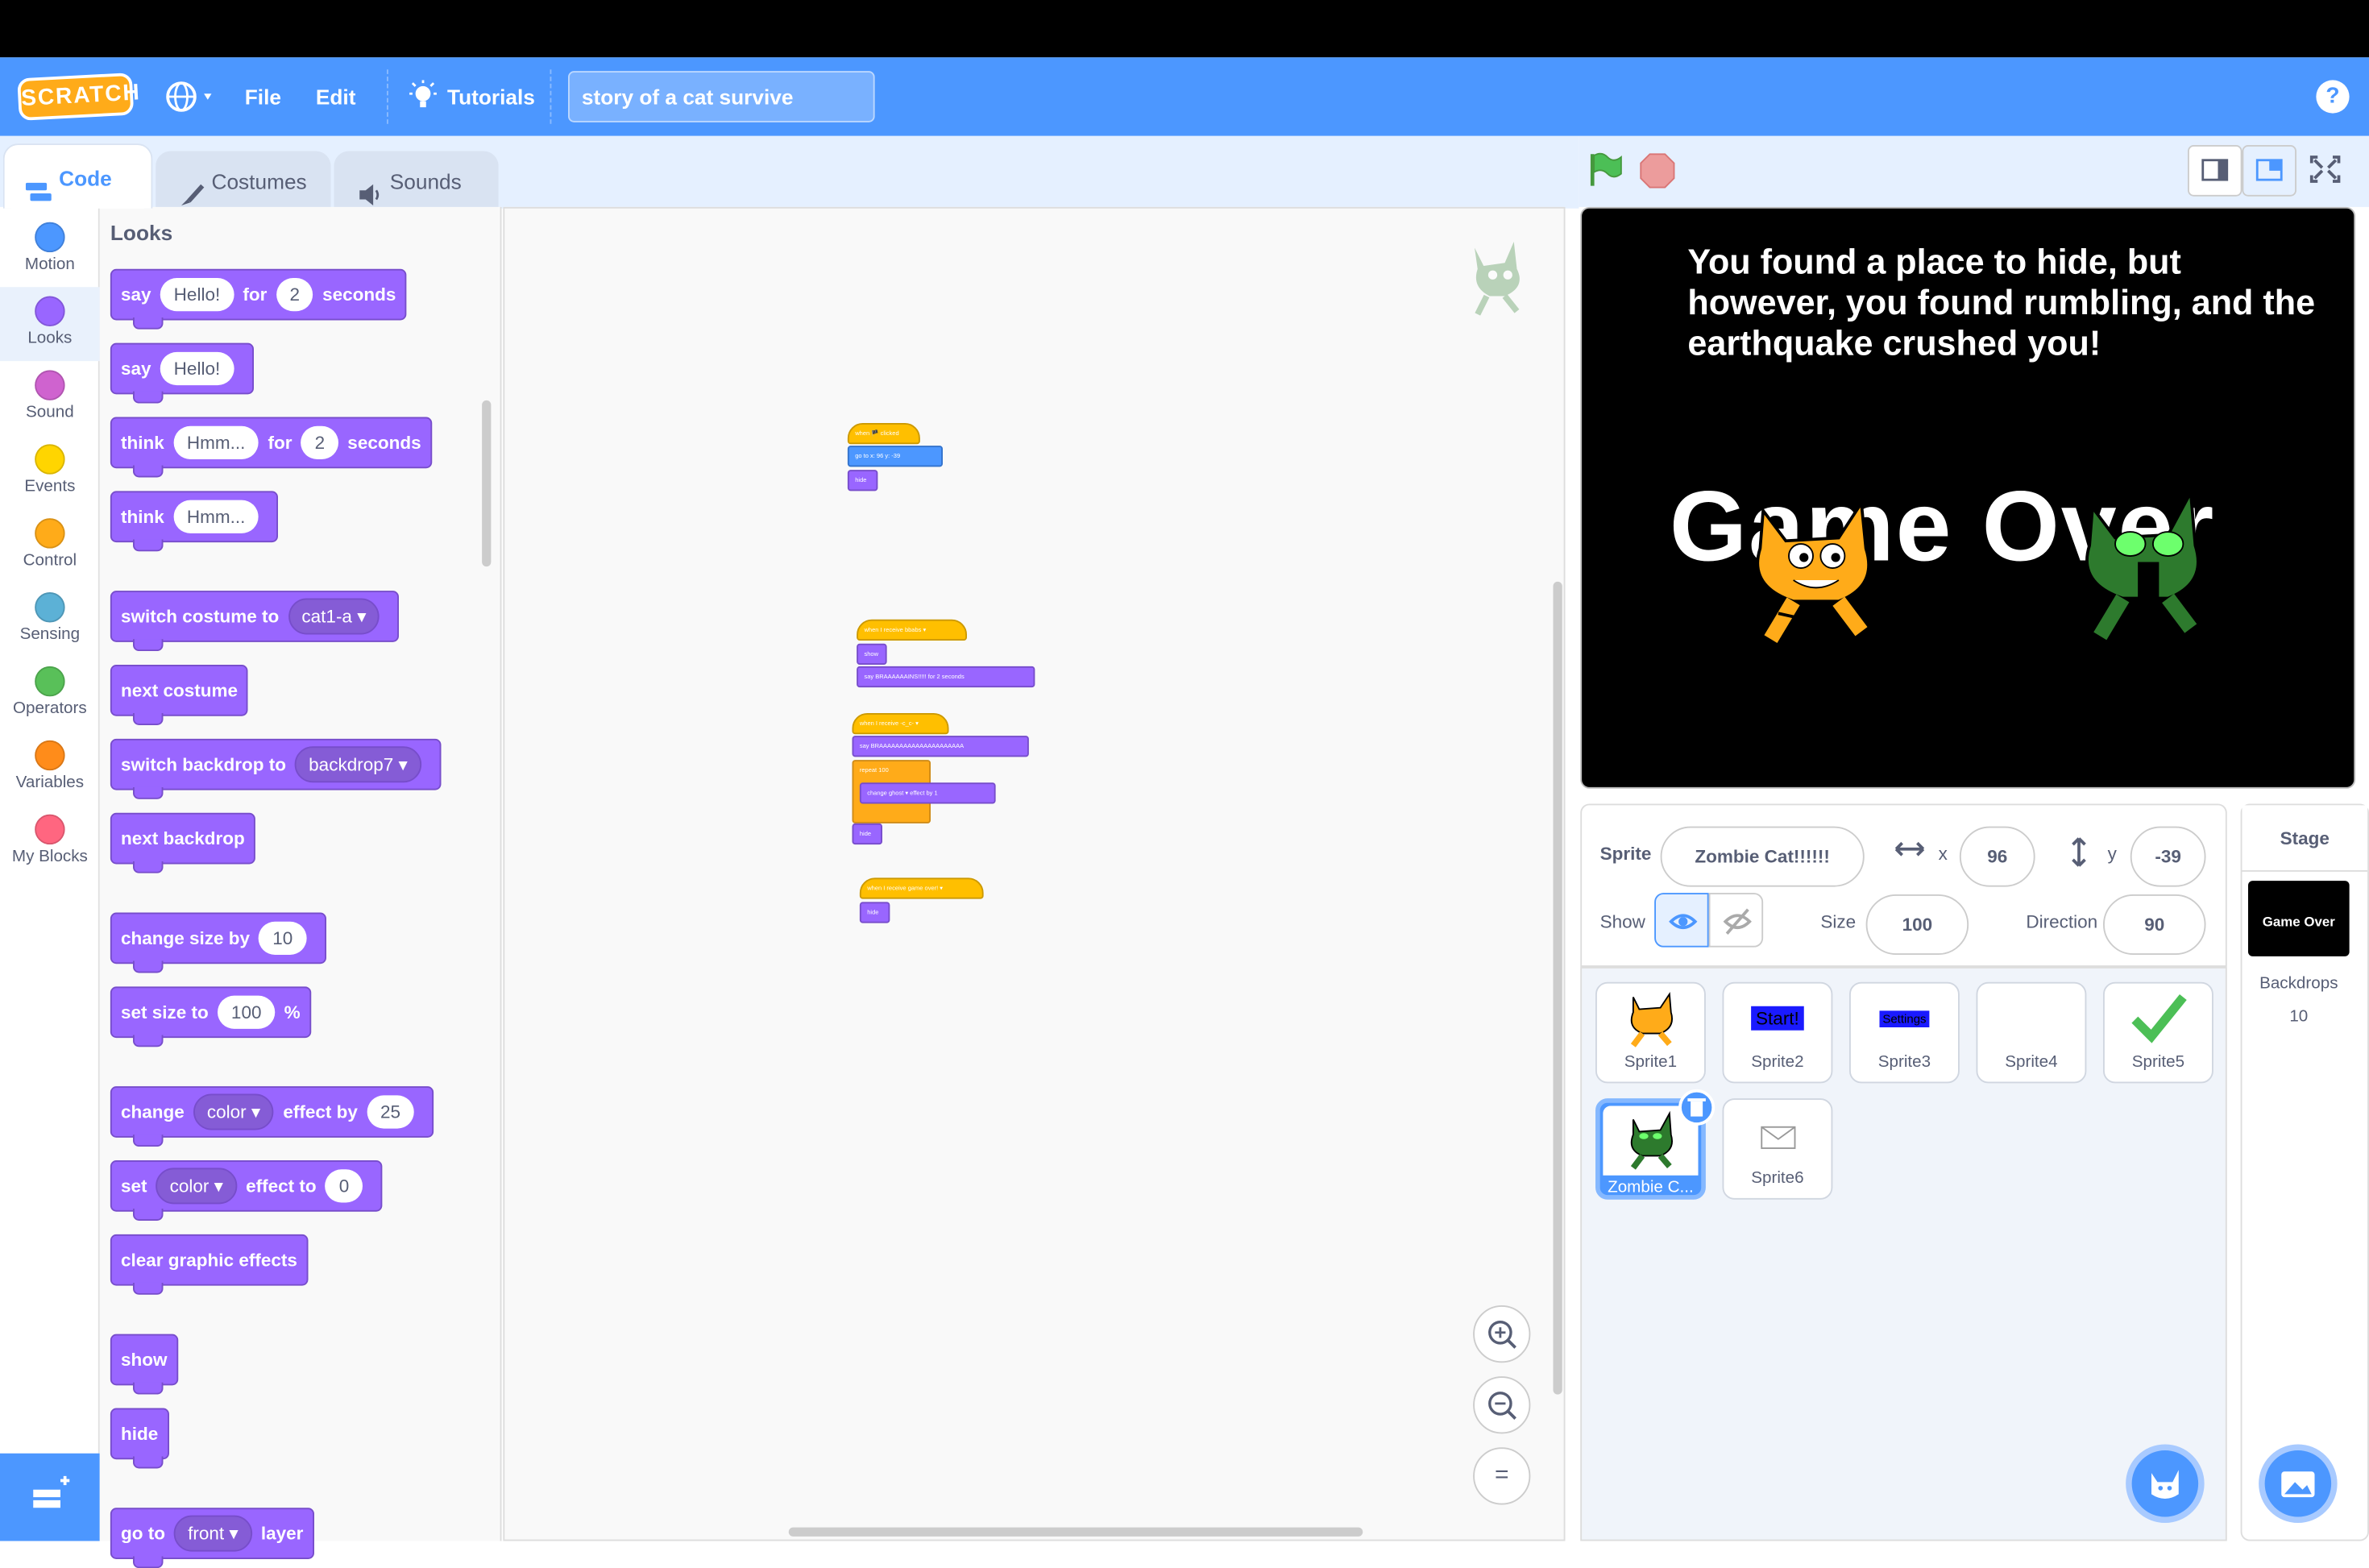  Describe the element at coordinates (1557, 988) in the screenshot. I see `script-vertical-scrollbar` at that location.